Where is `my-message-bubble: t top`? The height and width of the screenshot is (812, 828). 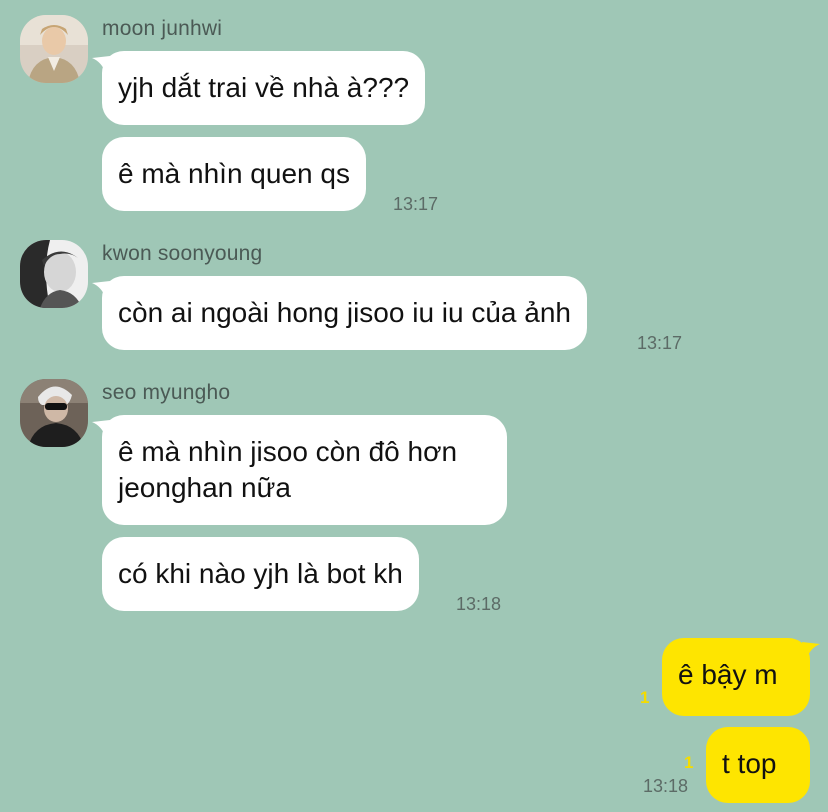 my-message-bubble: t top is located at coordinates (758, 765).